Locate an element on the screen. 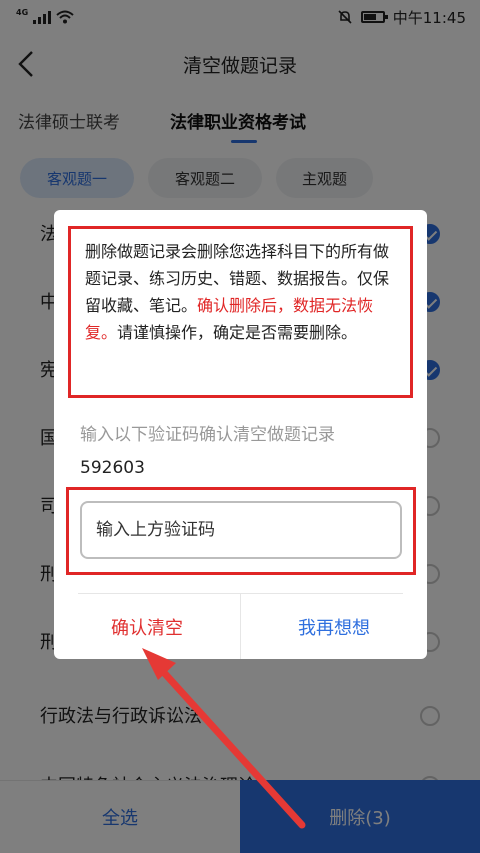 Image resolution: width=480 pixels, height=853 pixels. verification-code-input is located at coordinates (241, 530).